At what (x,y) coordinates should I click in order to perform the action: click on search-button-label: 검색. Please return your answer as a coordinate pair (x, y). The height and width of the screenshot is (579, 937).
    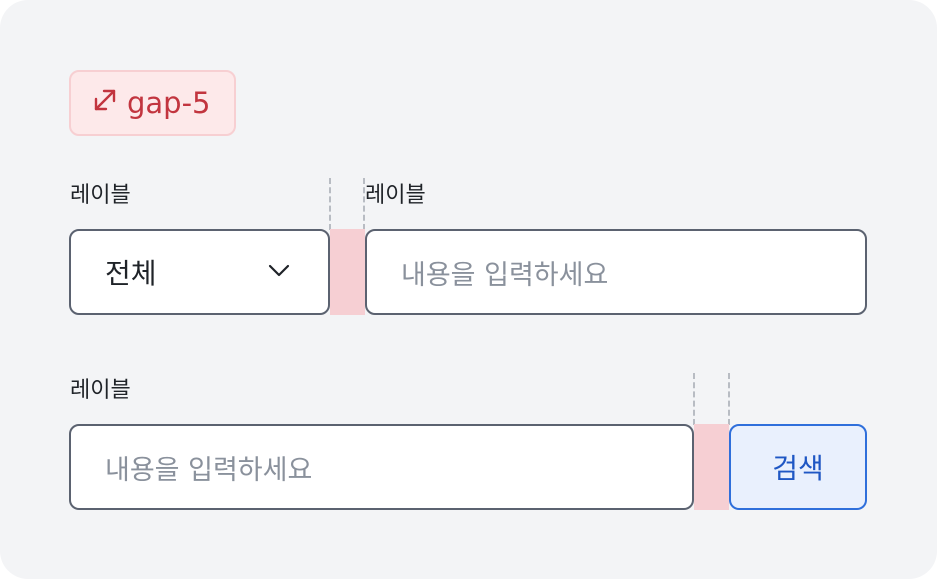
    Looking at the image, I should click on (798, 468).